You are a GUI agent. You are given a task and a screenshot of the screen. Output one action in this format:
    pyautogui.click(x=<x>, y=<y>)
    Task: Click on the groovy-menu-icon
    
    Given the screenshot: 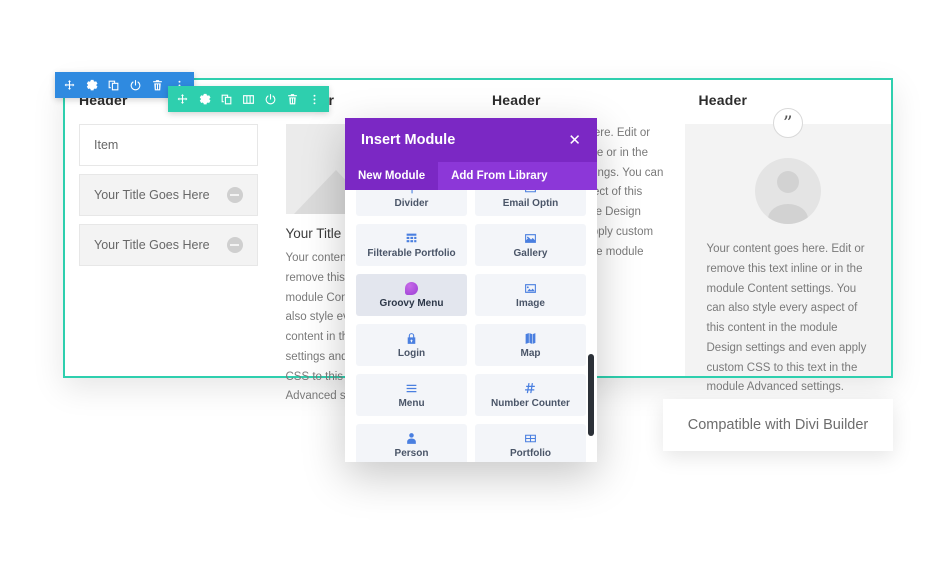 What is the action you would take?
    pyautogui.click(x=411, y=288)
    